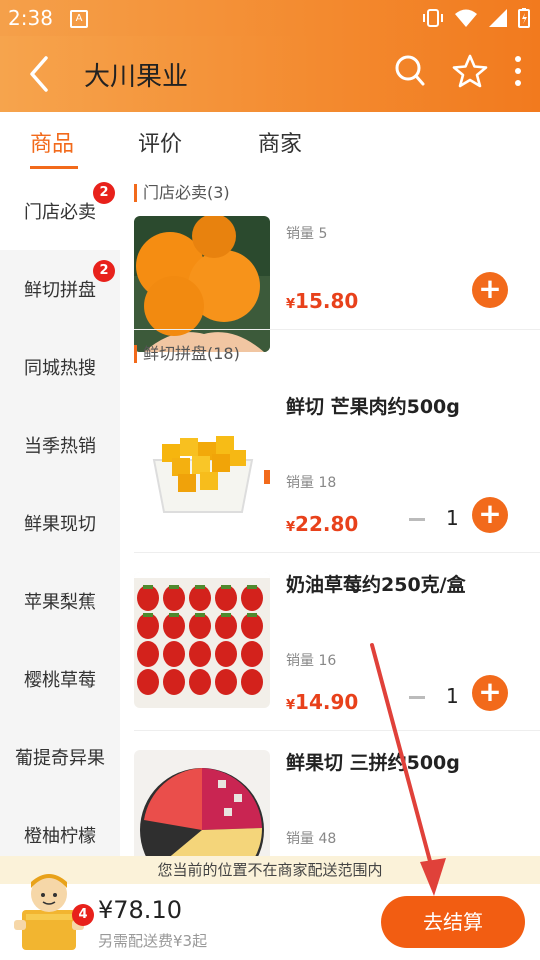  I want to click on product-name: 奶油草莓约250克/盒, so click(376, 585).